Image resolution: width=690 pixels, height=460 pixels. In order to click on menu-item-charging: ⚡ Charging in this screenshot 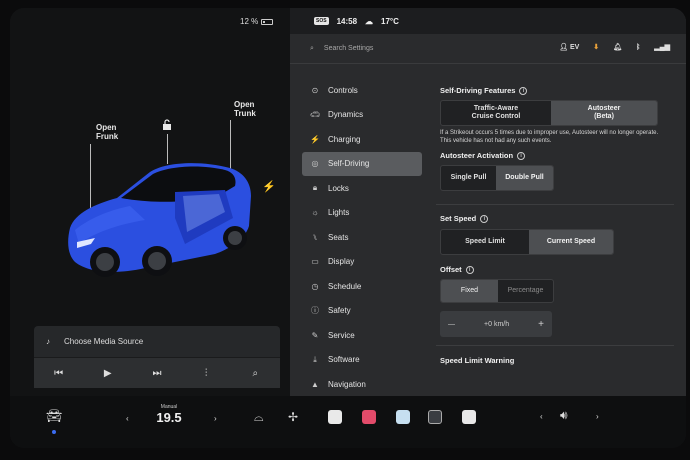, I will do `click(362, 139)`.